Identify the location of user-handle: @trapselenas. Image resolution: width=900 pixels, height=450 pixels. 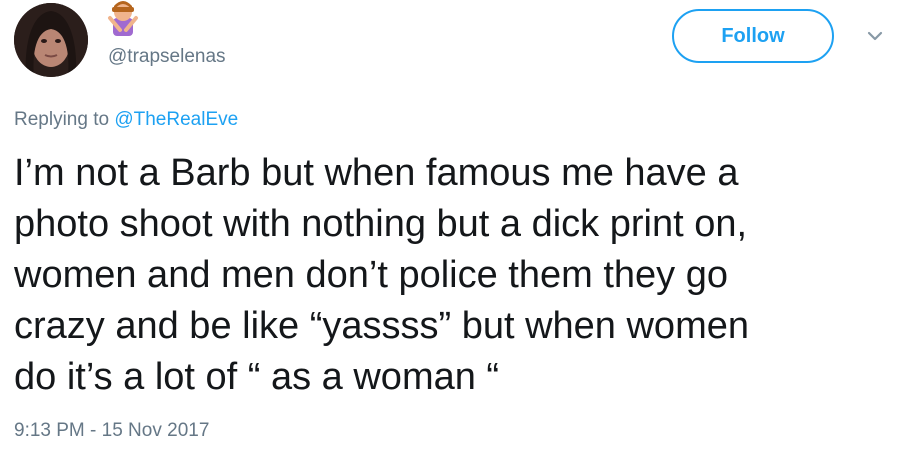
(167, 57).